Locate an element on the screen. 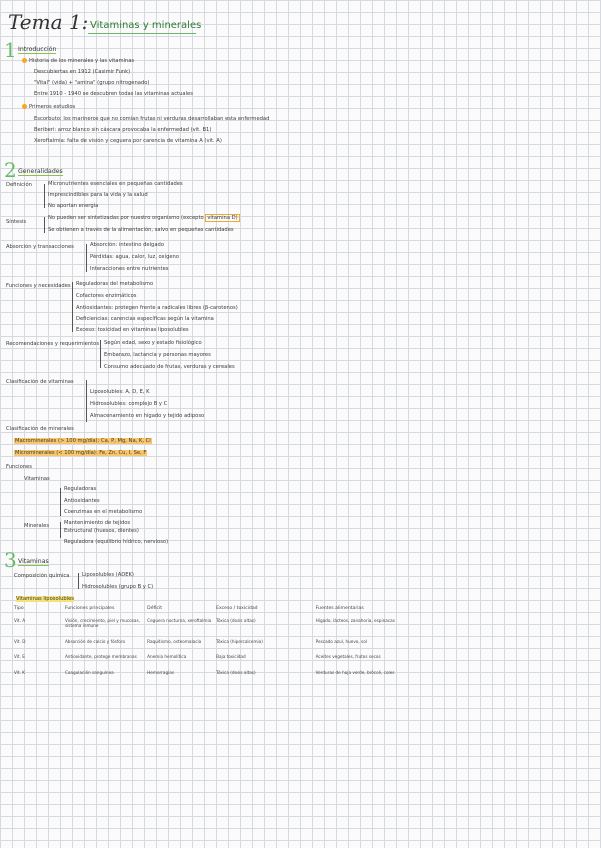 The height and width of the screenshot is (848, 601). absorcion-item: Pérdidas: agua, calor, luz, oxígeno is located at coordinates (135, 257).